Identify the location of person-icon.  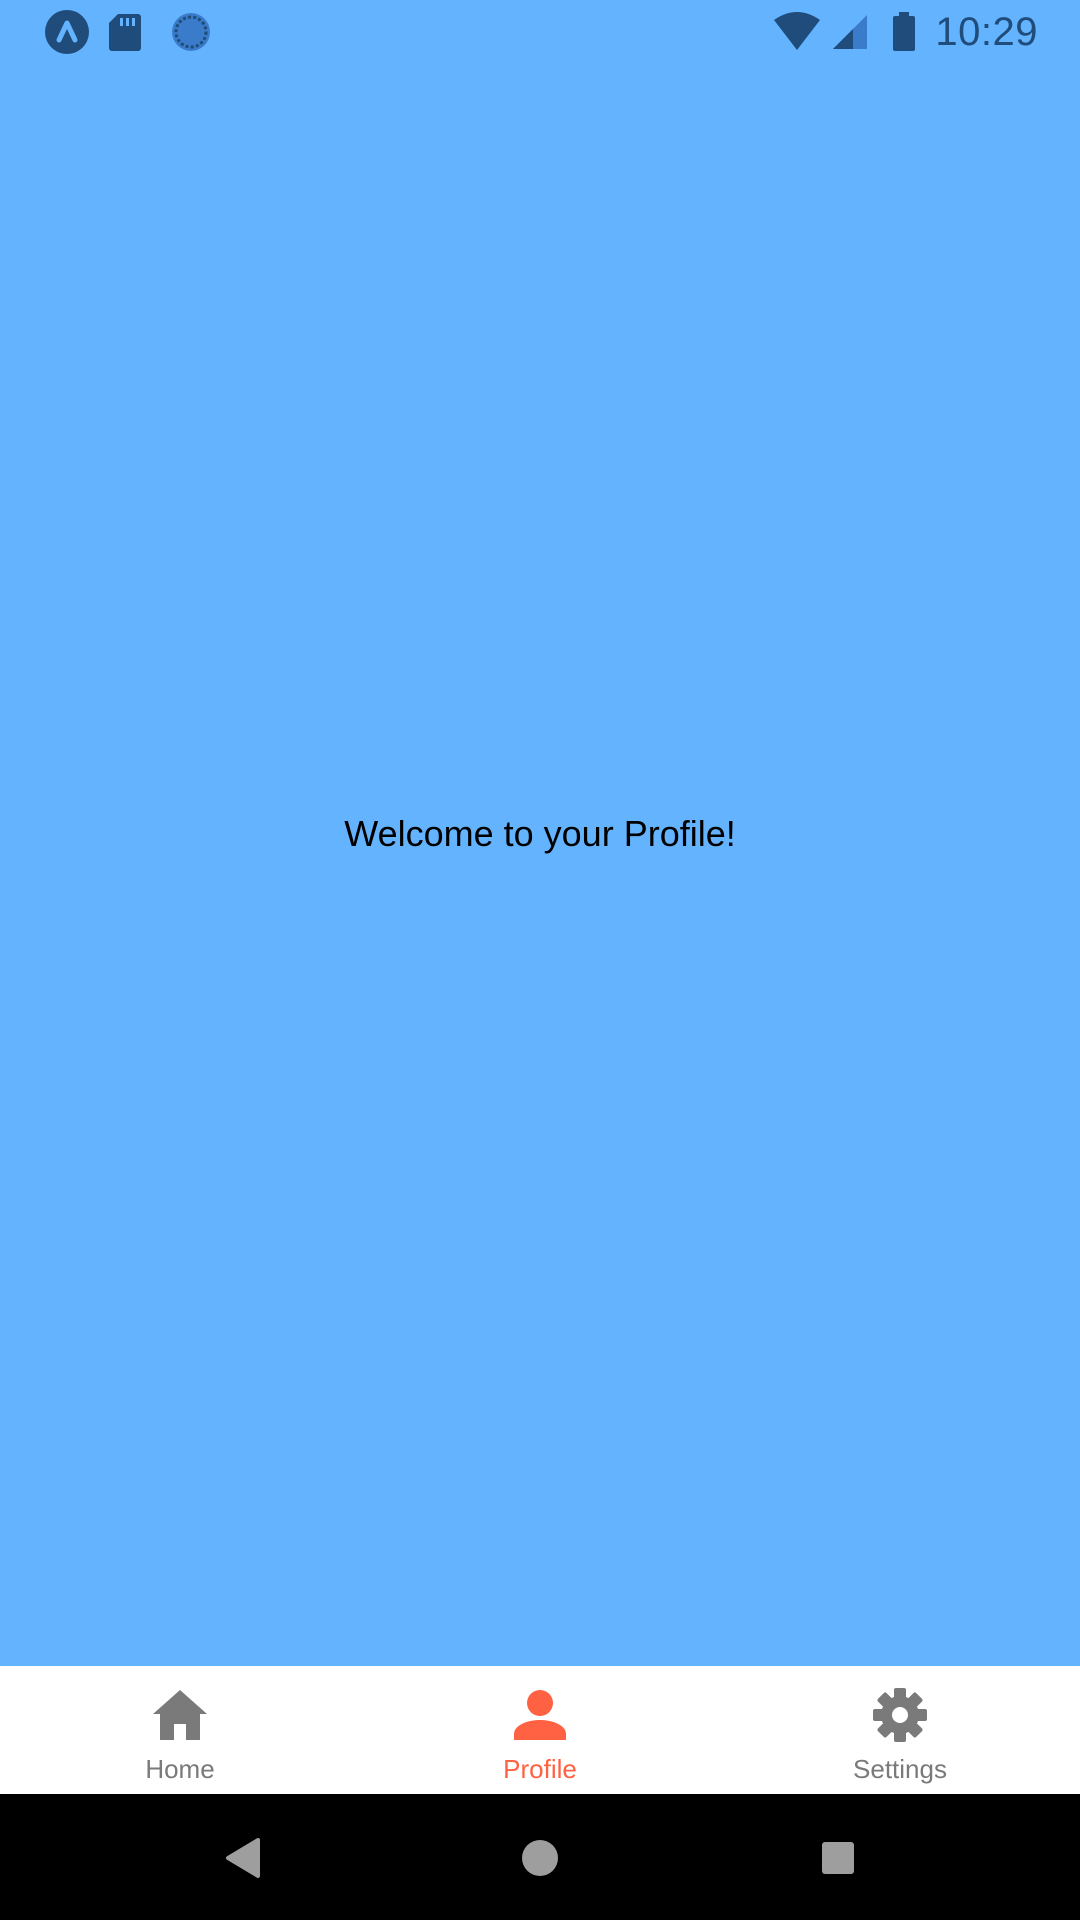
(540, 1715).